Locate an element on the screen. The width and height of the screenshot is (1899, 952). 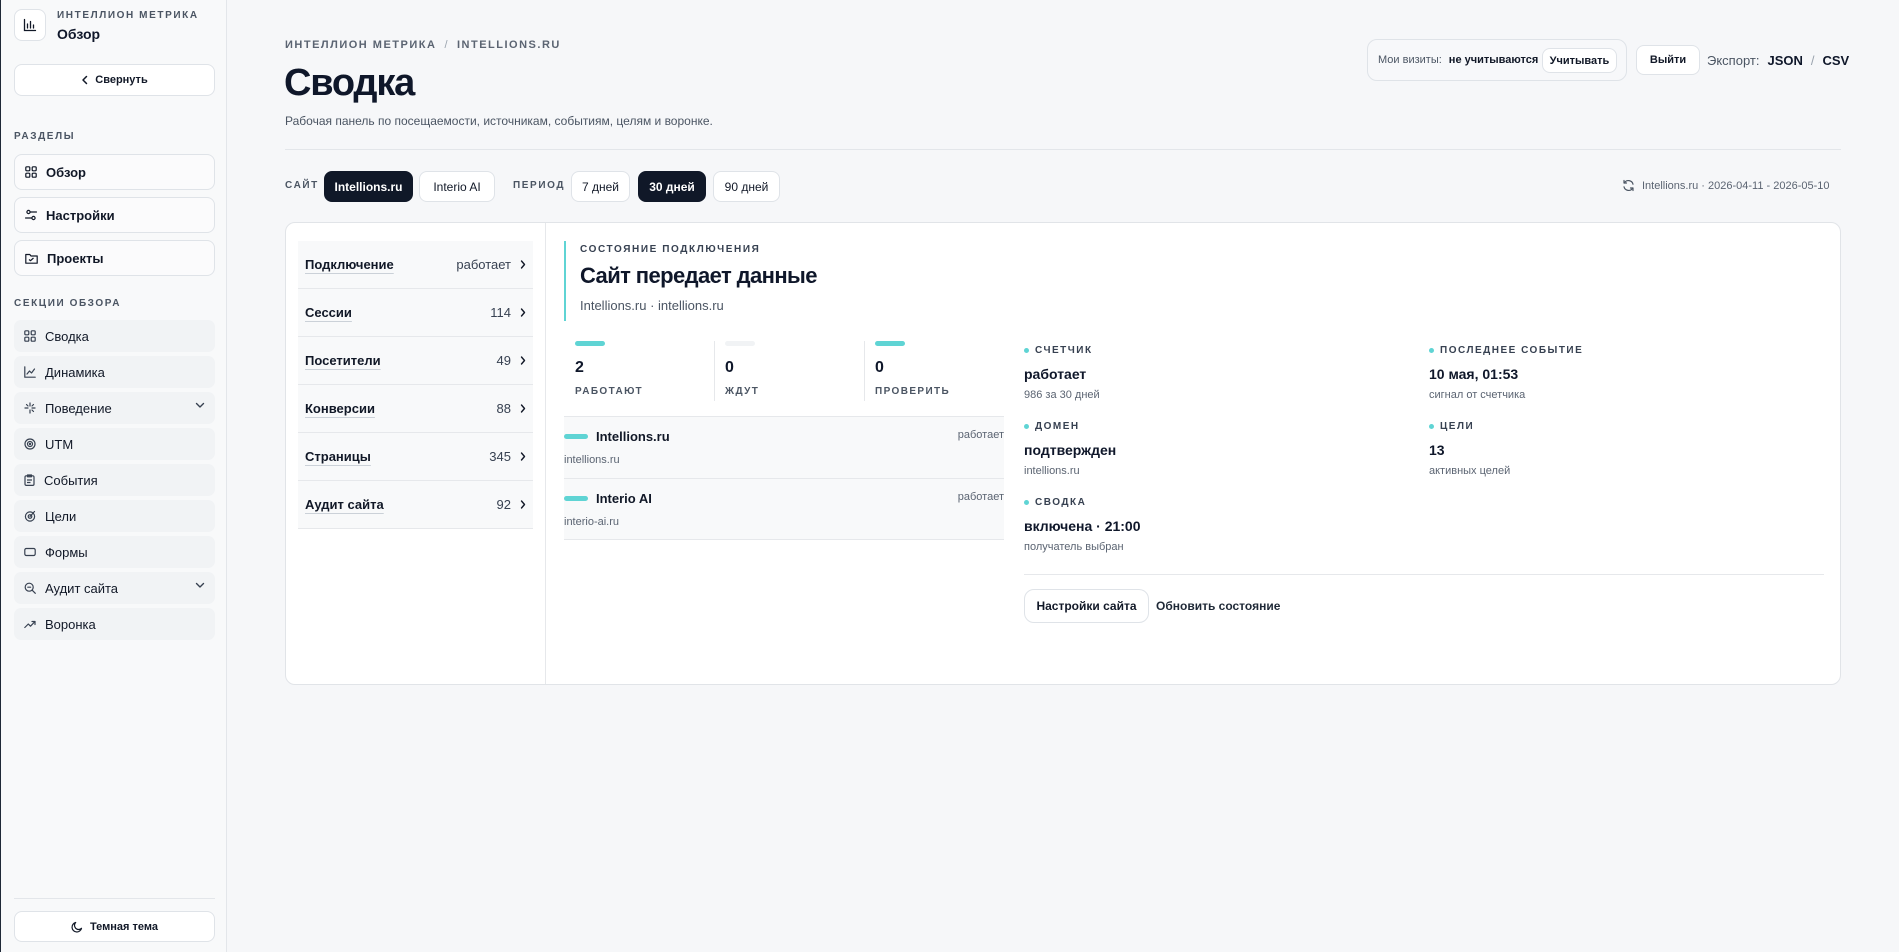
metric-name: Сессии is located at coordinates (328, 312).